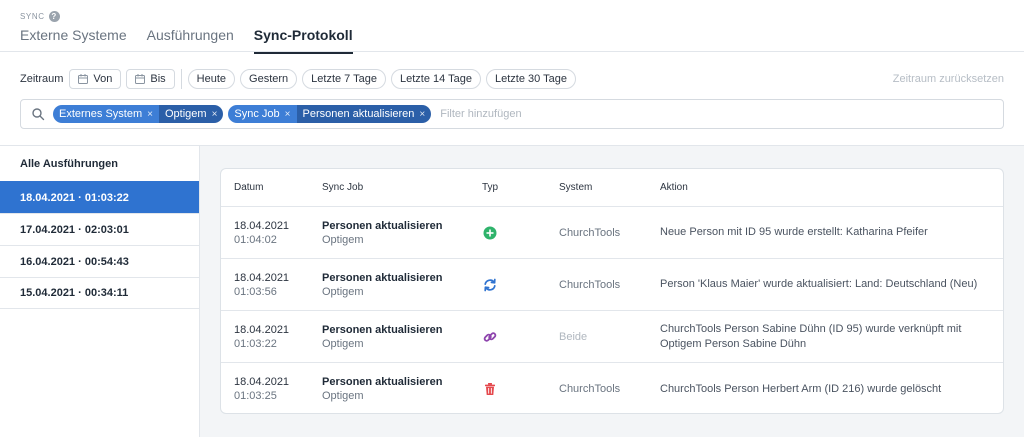  I want to click on column-header-system: System, so click(576, 187).